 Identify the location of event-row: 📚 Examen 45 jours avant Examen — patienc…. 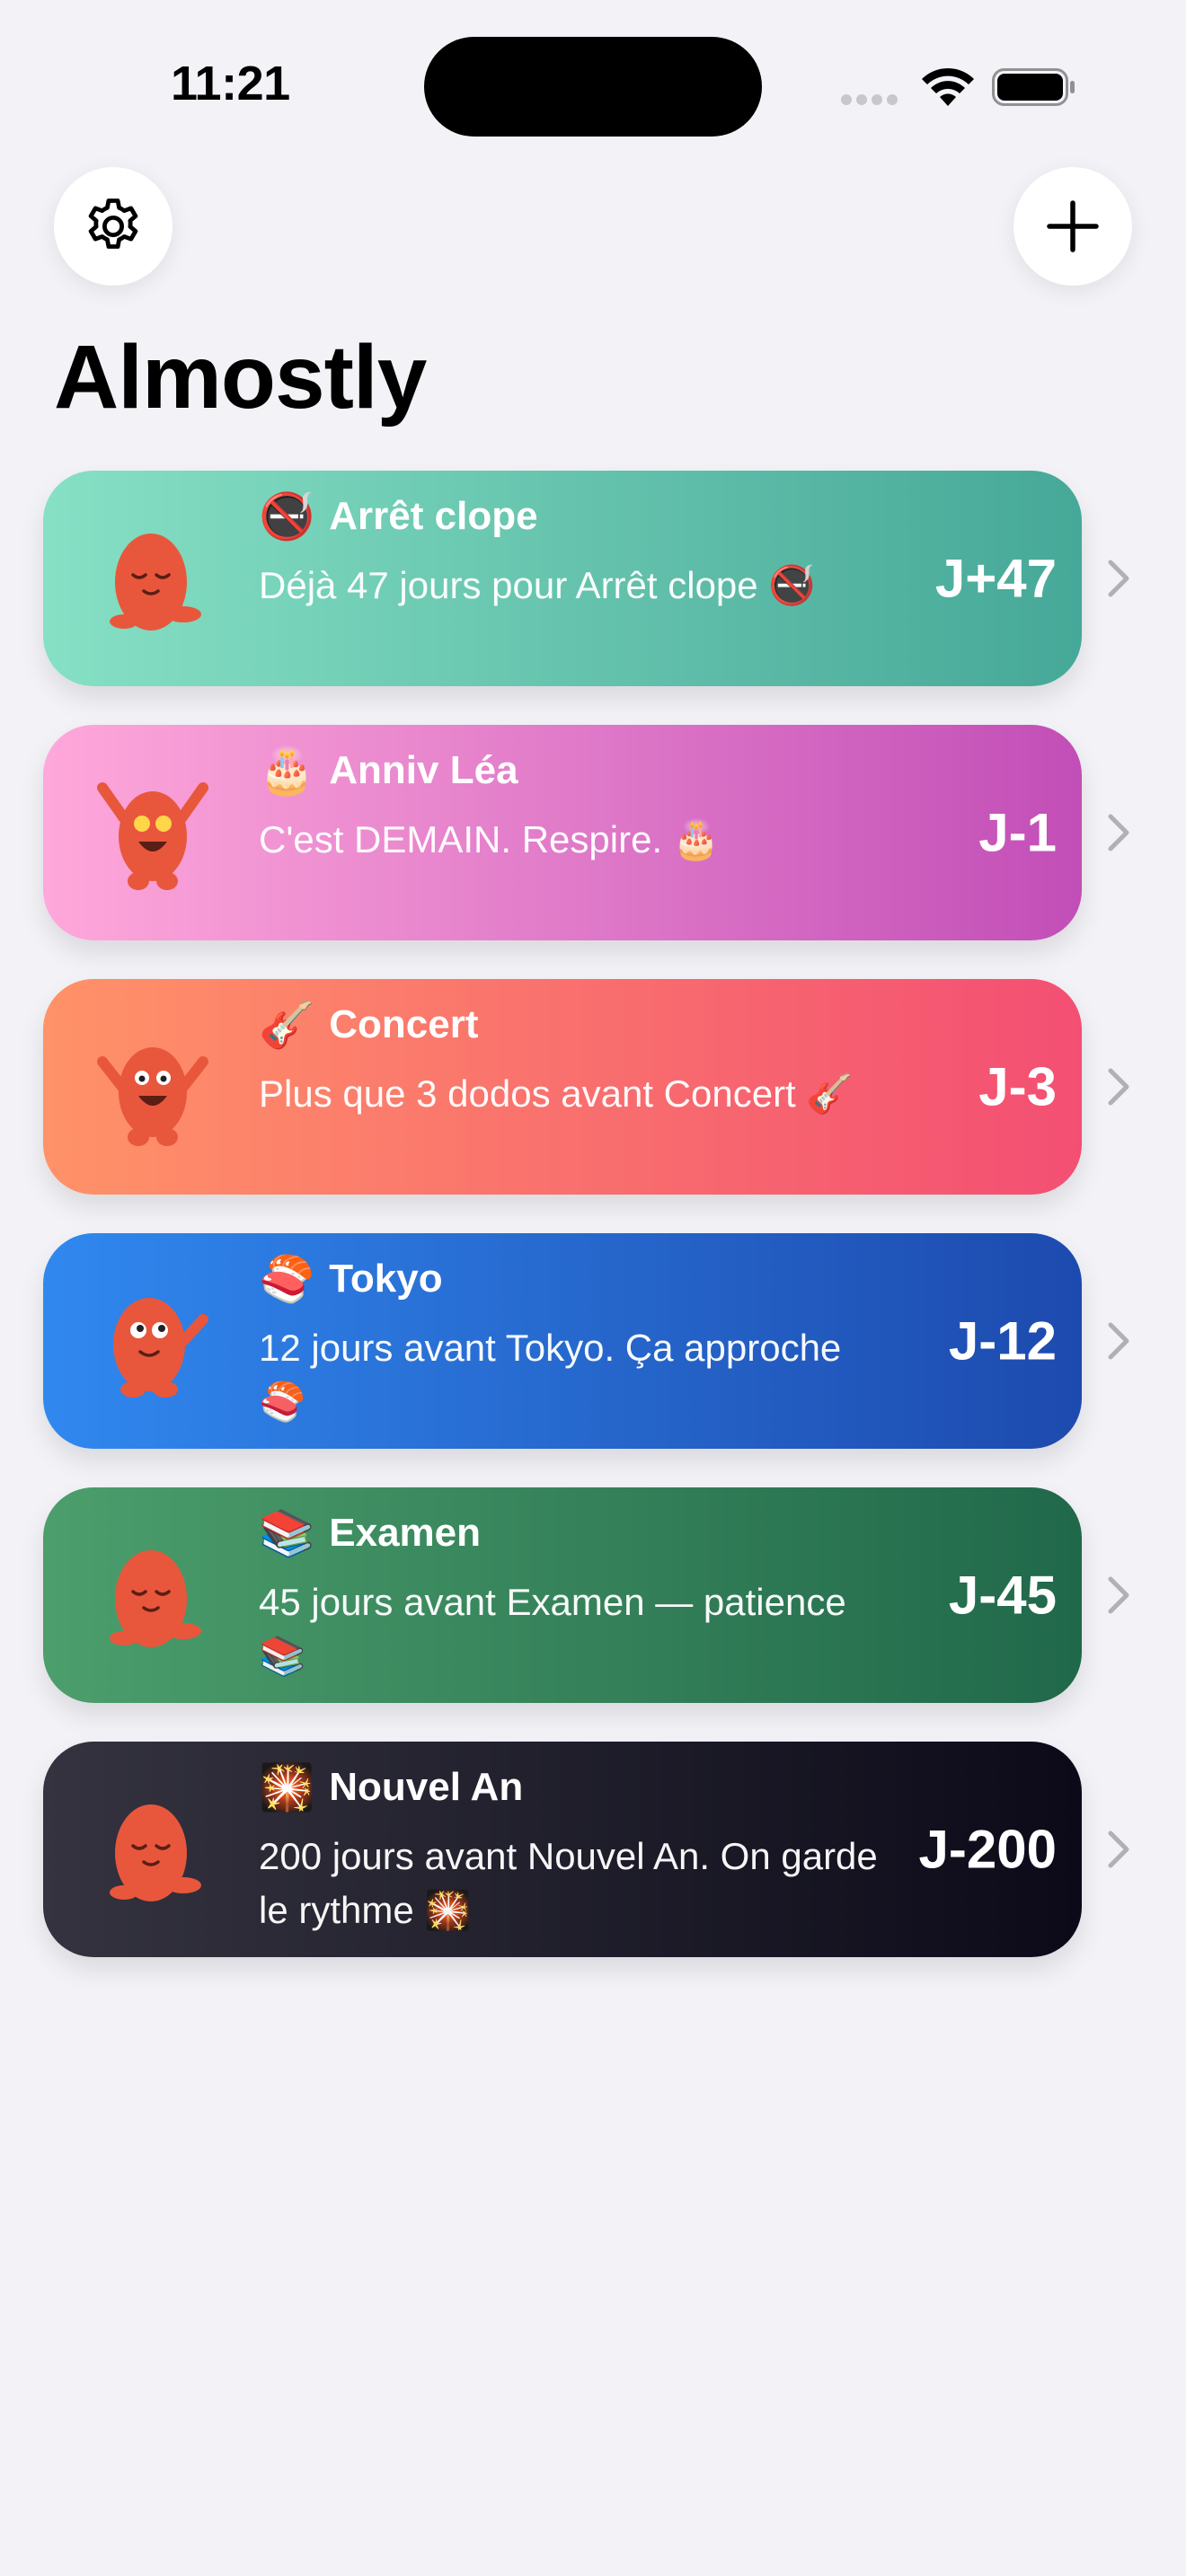
(596, 1595).